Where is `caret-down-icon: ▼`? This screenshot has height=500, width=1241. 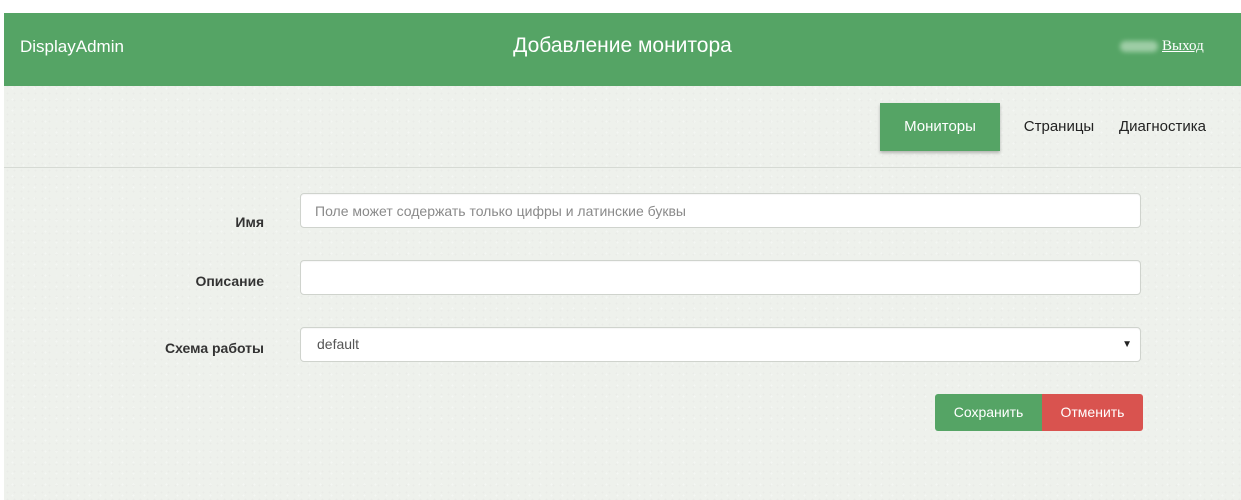
caret-down-icon: ▼ is located at coordinates (1127, 344).